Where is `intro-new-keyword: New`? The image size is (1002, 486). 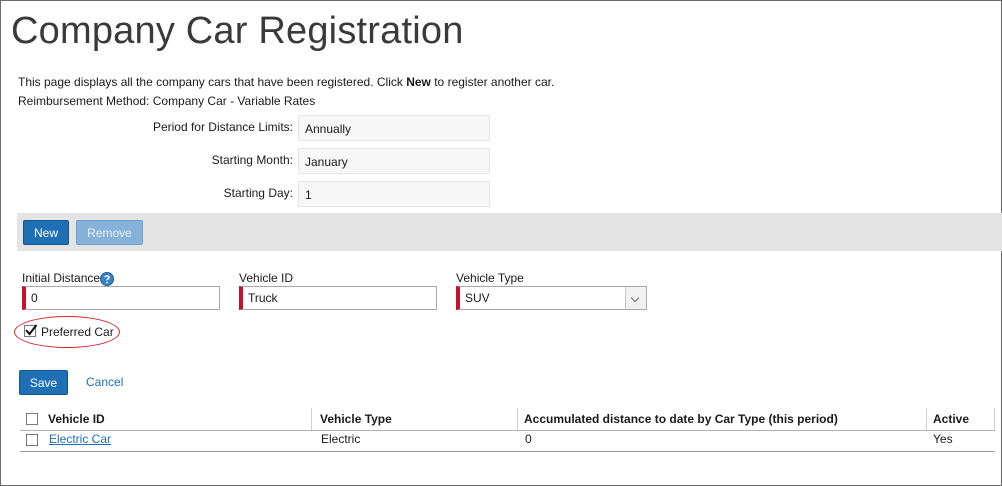
intro-new-keyword: New is located at coordinates (418, 82).